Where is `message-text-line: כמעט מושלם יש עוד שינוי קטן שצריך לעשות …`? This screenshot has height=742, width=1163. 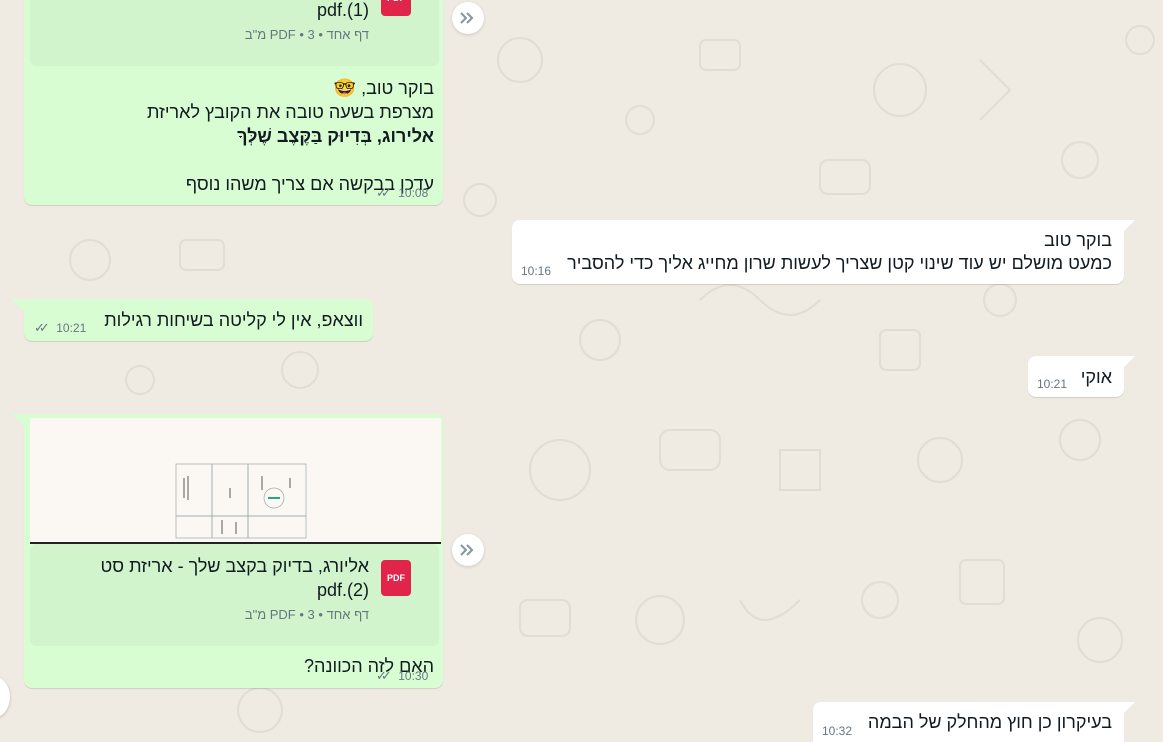 message-text-line: כמעט מושלם יש עוד שינוי קטן שצריך לעשות … is located at coordinates (839, 263).